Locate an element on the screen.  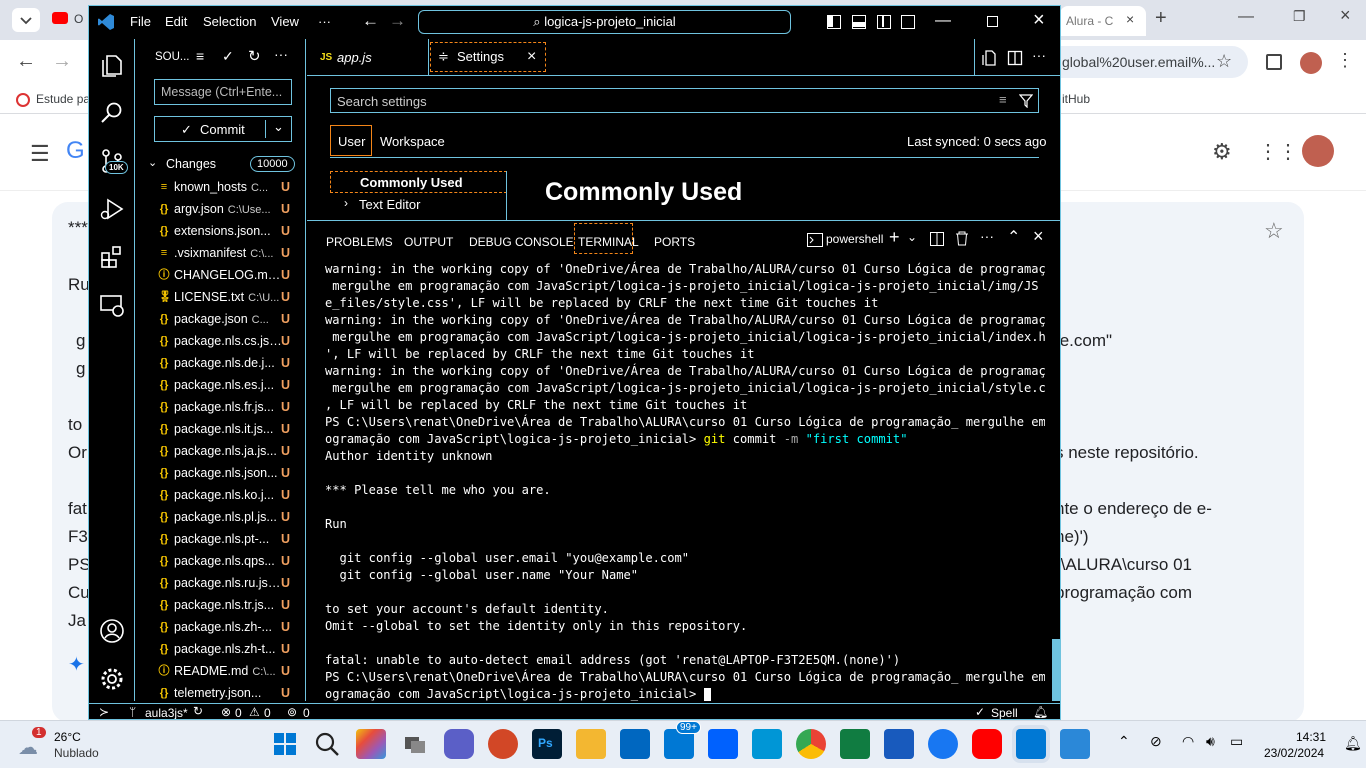
toggle-secondary-sidebar-icon is located at coordinates (884, 22).